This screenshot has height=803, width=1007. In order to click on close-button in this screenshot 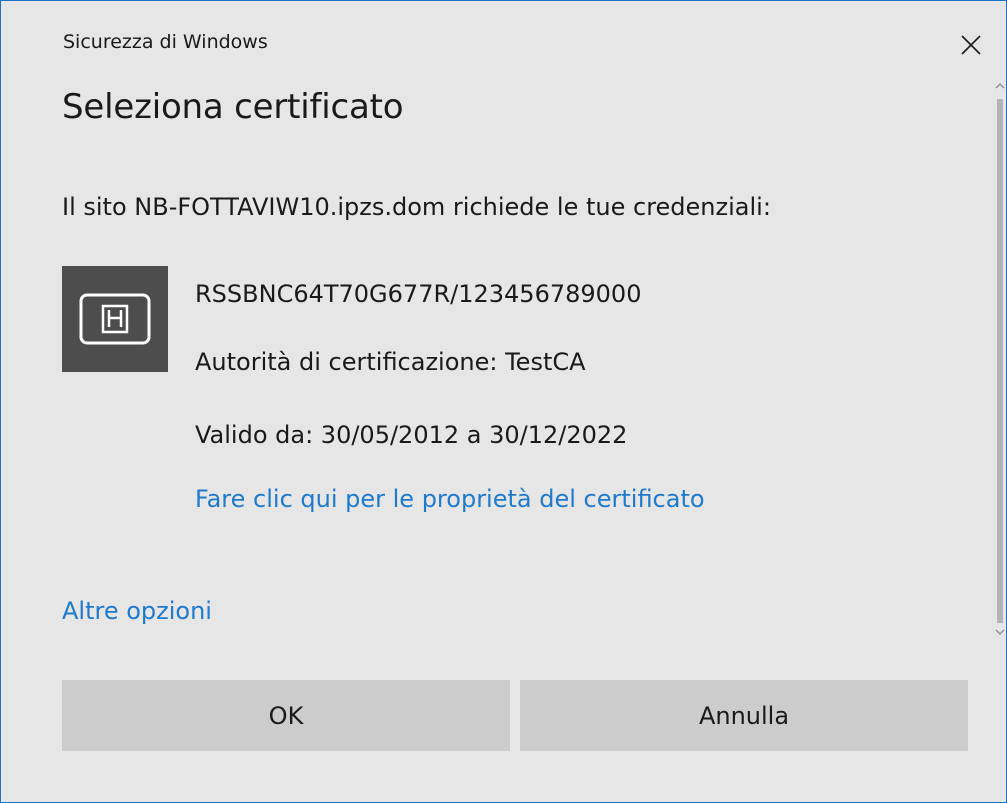, I will do `click(971, 45)`.